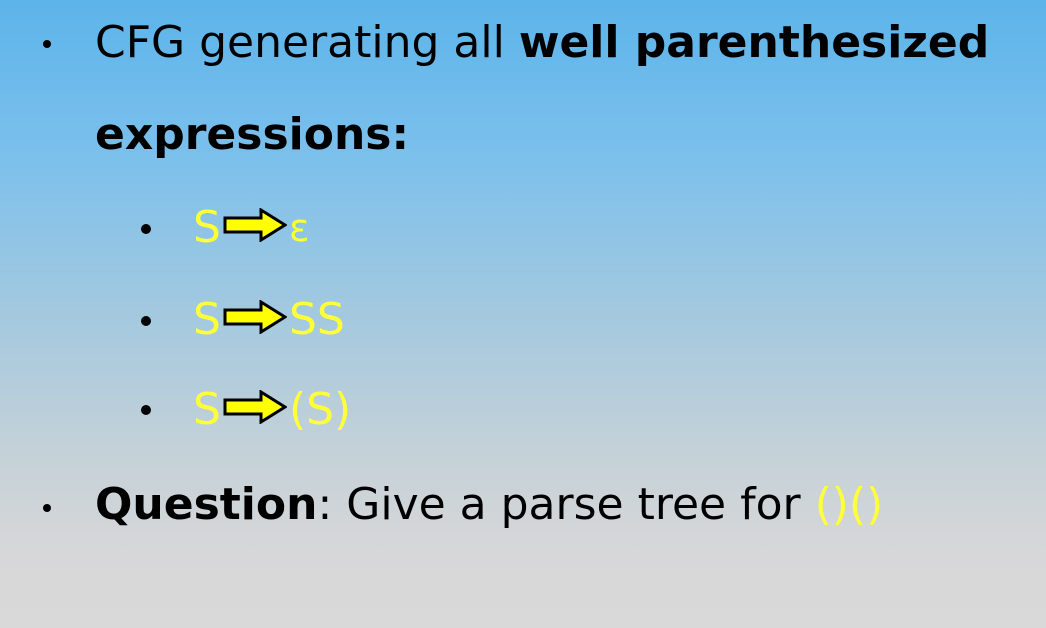  I want to click on cfg-colon: :, so click(400, 134).